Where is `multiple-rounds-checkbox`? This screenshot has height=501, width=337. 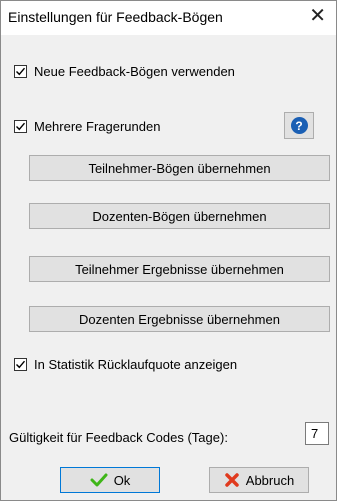 multiple-rounds-checkbox is located at coordinates (20, 126).